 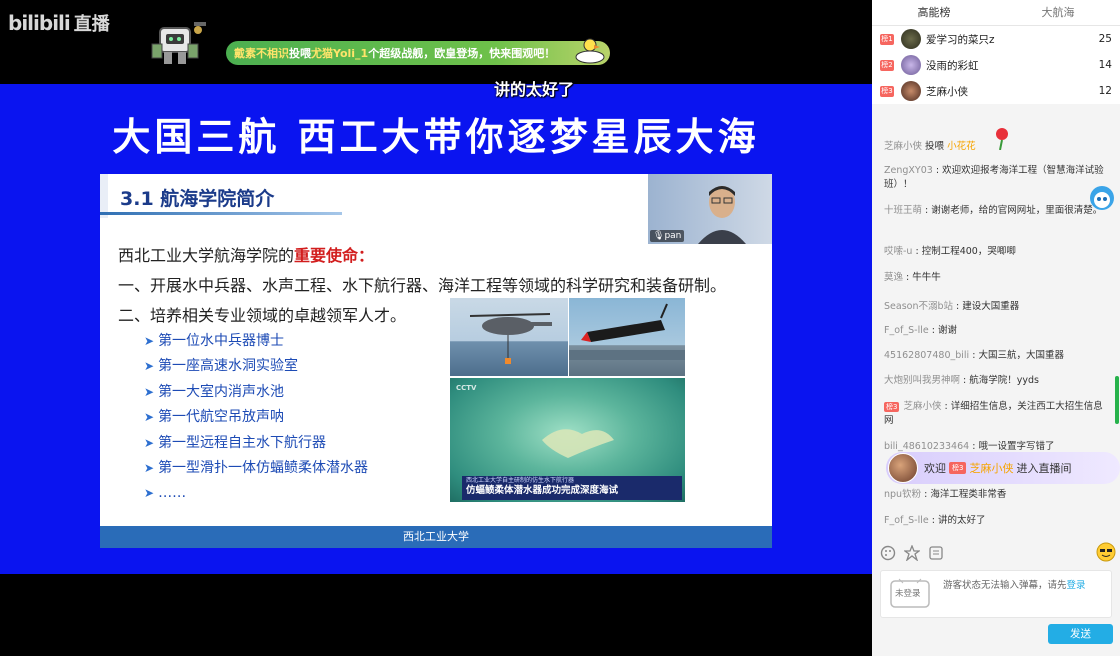 What do you see at coordinates (911, 39) in the screenshot?
I see `avatar` at bounding box center [911, 39].